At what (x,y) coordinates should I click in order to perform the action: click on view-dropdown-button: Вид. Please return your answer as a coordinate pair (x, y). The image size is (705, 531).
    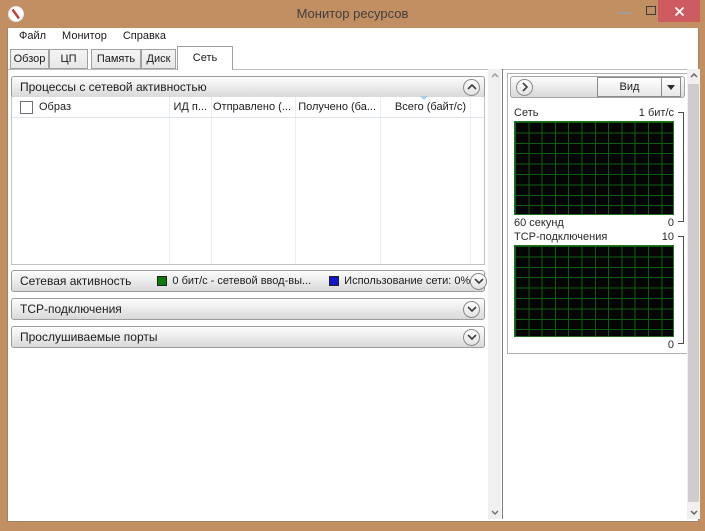
    Looking at the image, I should click on (639, 87).